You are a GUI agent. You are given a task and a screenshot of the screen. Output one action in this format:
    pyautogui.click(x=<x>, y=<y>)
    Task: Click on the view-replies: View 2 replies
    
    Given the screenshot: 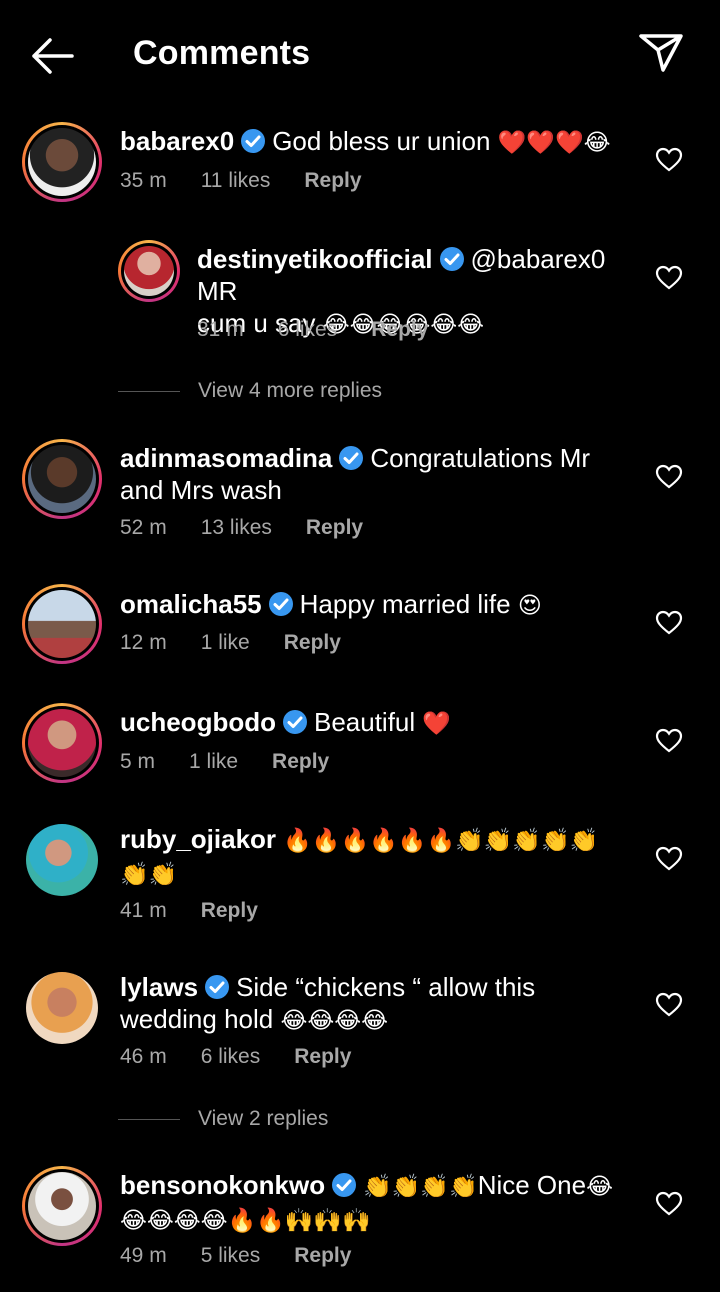 What is the action you would take?
    pyautogui.click(x=223, y=1119)
    